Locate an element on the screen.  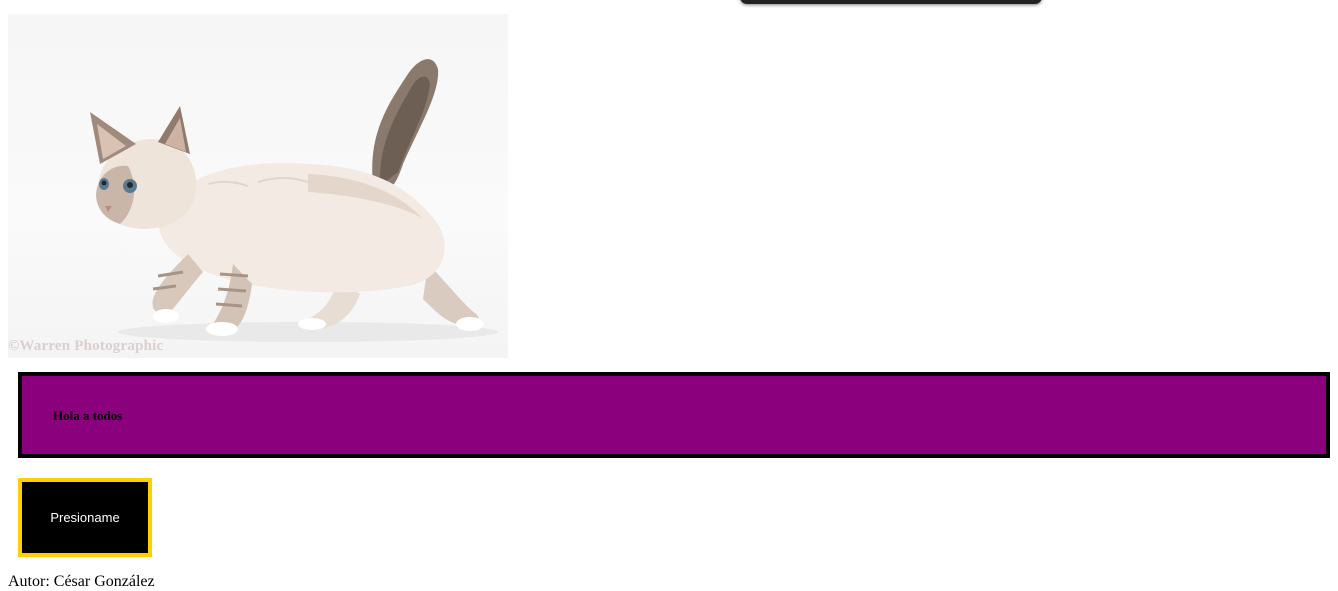
greeting-text: Hola a todos is located at coordinates (88, 415).